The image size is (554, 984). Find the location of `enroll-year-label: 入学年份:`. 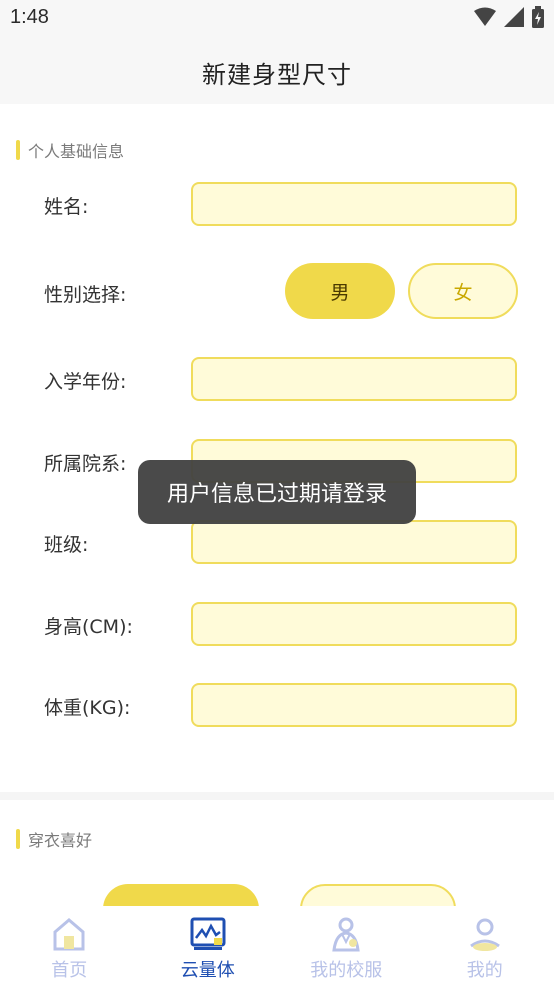

enroll-year-label: 入学年份: is located at coordinates (85, 382).